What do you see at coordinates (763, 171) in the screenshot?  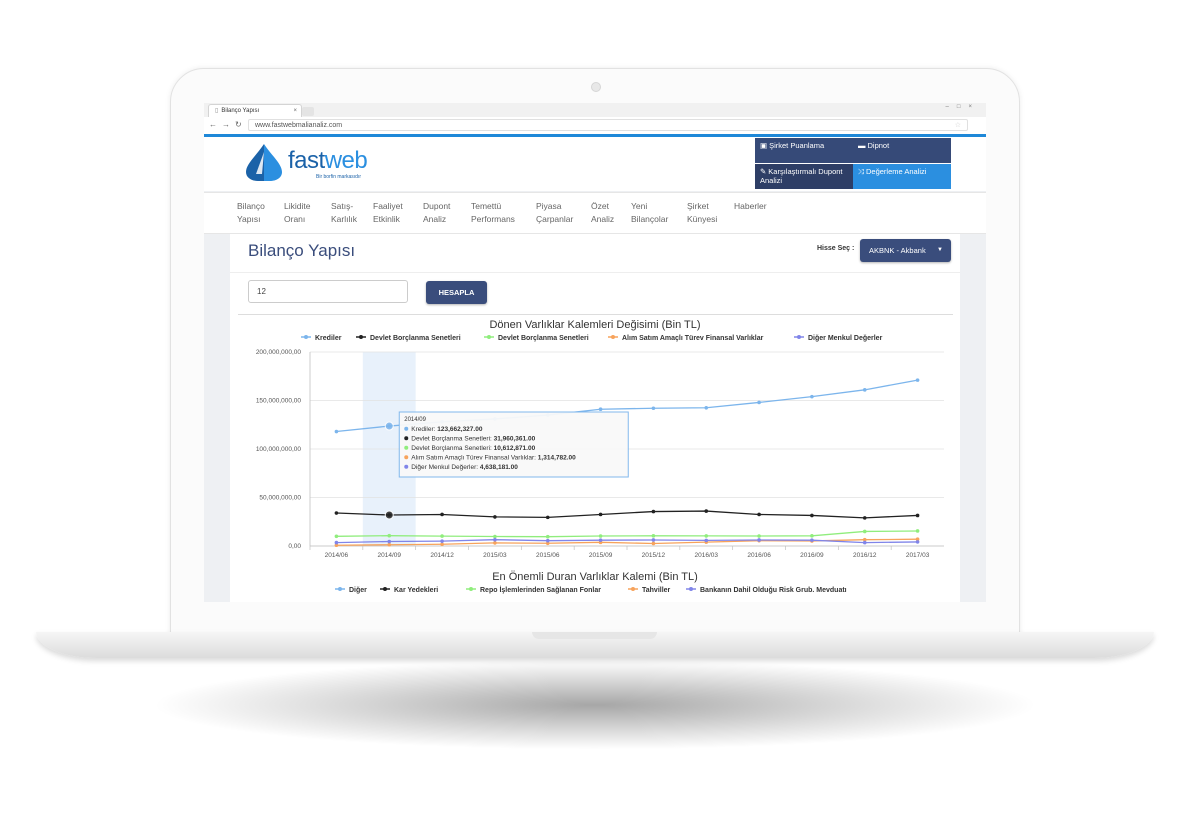 I see `tools-icon: ✎` at bounding box center [763, 171].